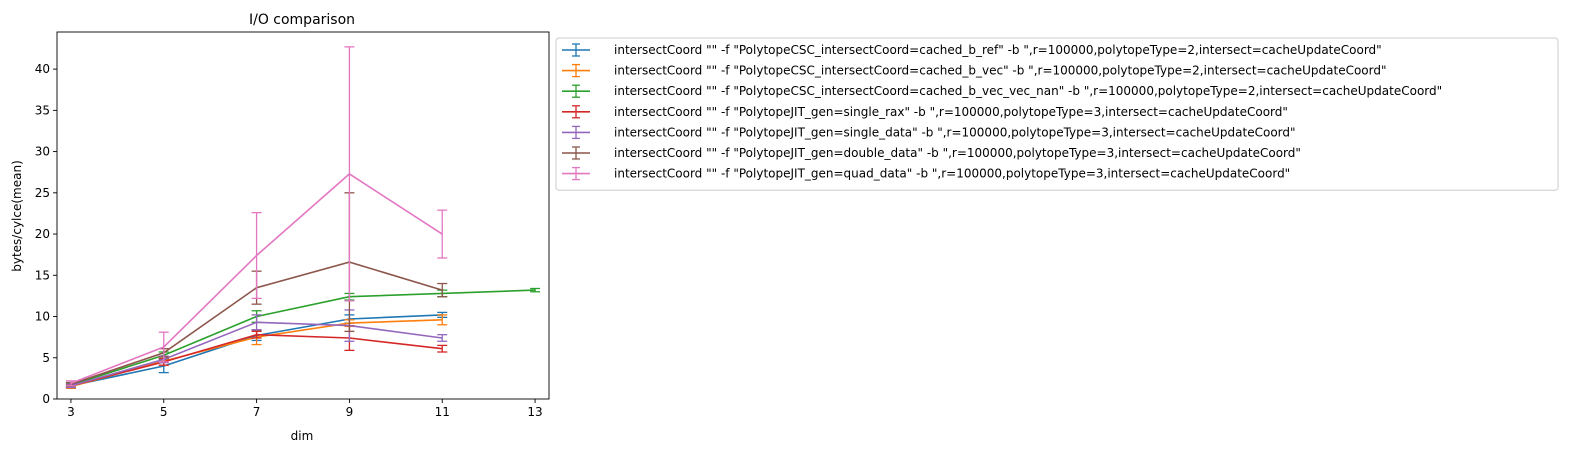 The width and height of the screenshot is (1579, 455). I want to click on x-tick-label: 11, so click(442, 412).